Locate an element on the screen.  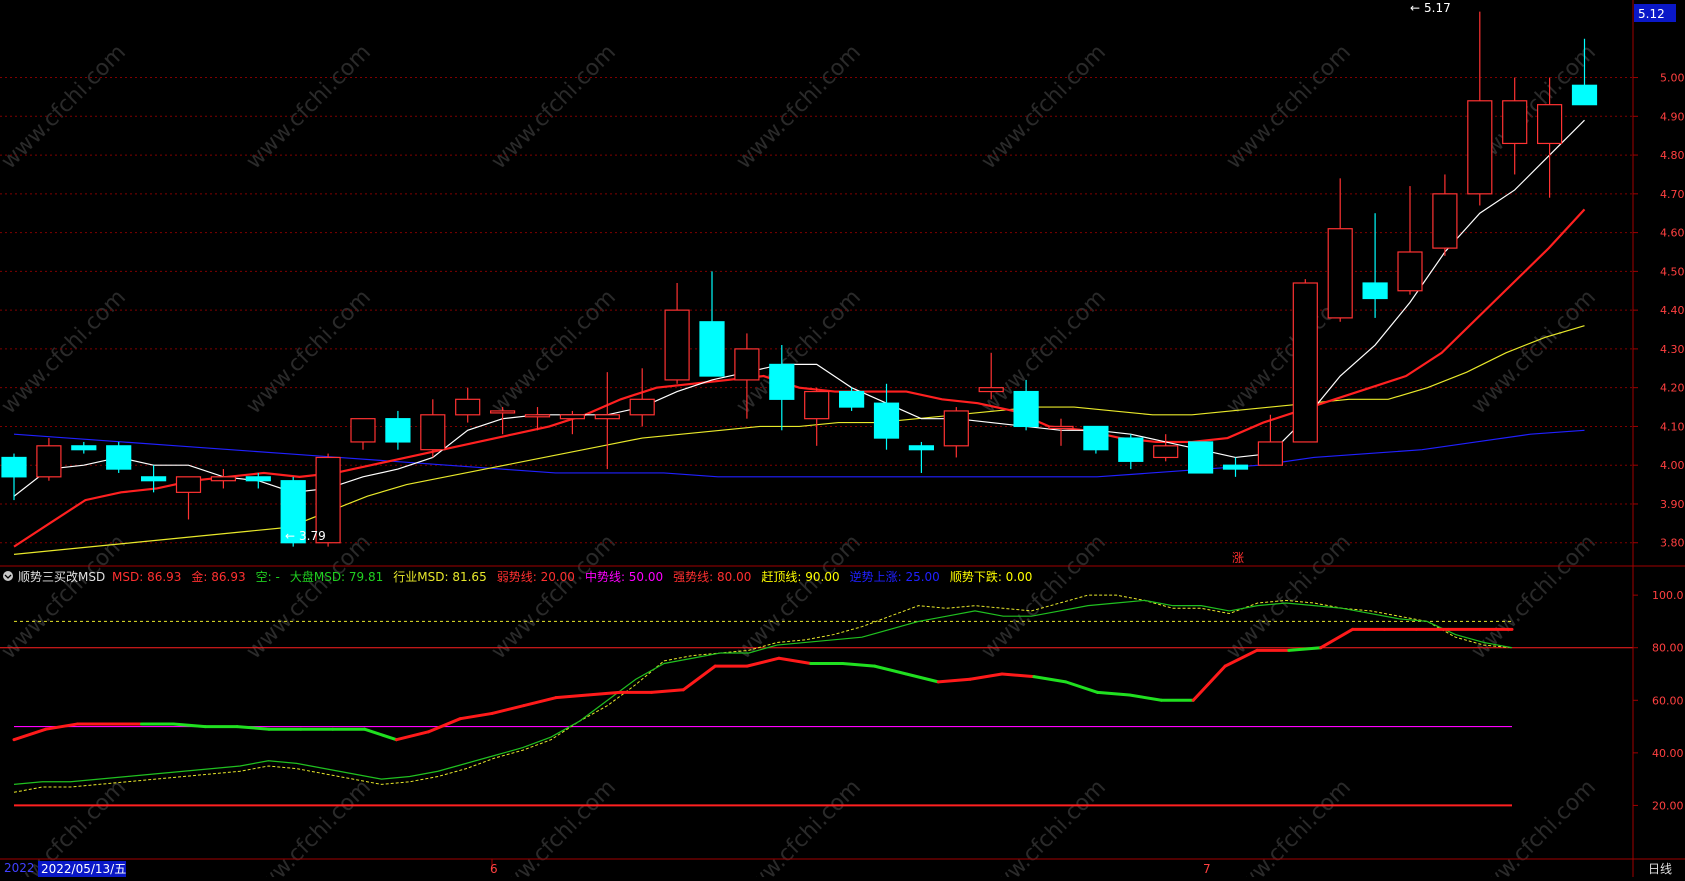
indicator-tick-label: 100.0 is located at coordinates (1668, 595).